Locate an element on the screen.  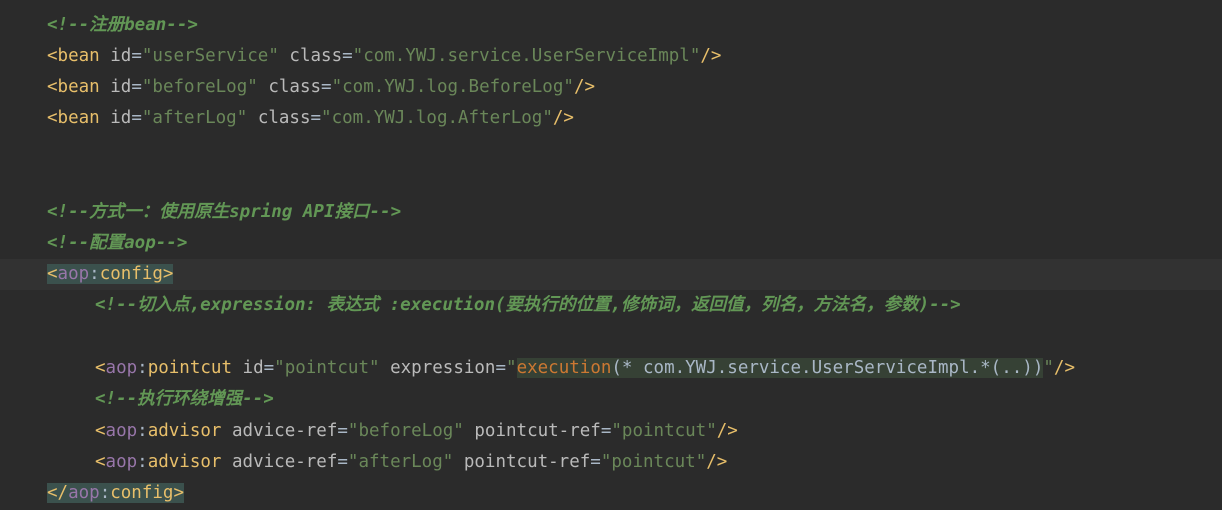
code-line: <!--配置aop--> is located at coordinates (611, 243).